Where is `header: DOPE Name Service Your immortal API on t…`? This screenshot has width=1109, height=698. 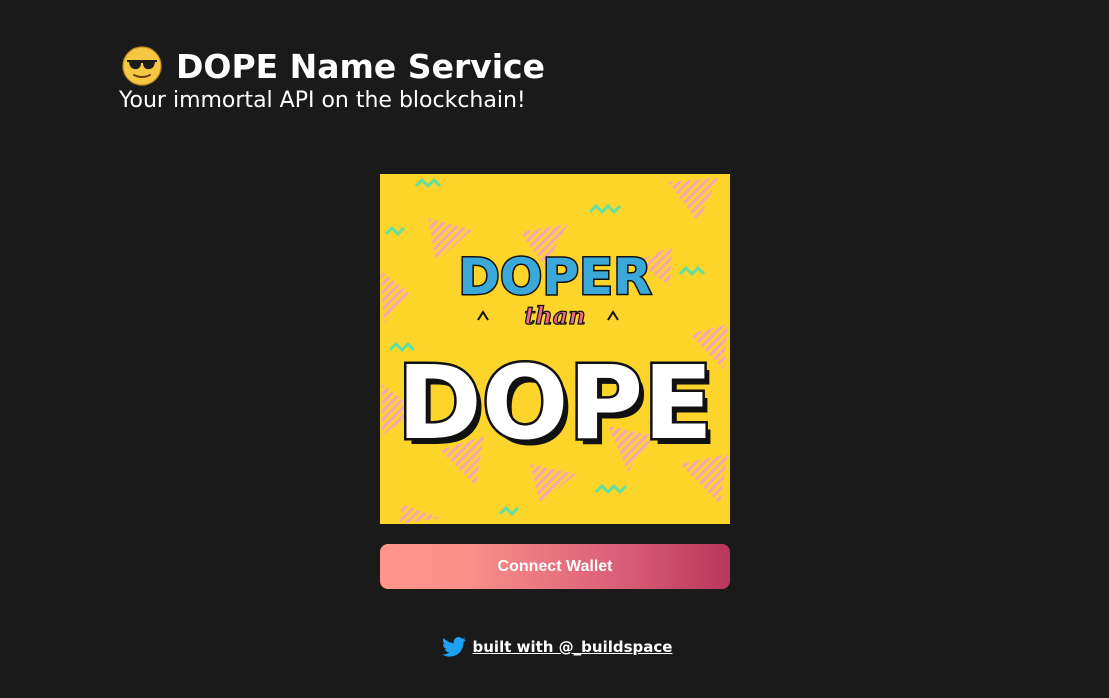
header: DOPE Name Service Your immortal API on t… is located at coordinates (332, 77).